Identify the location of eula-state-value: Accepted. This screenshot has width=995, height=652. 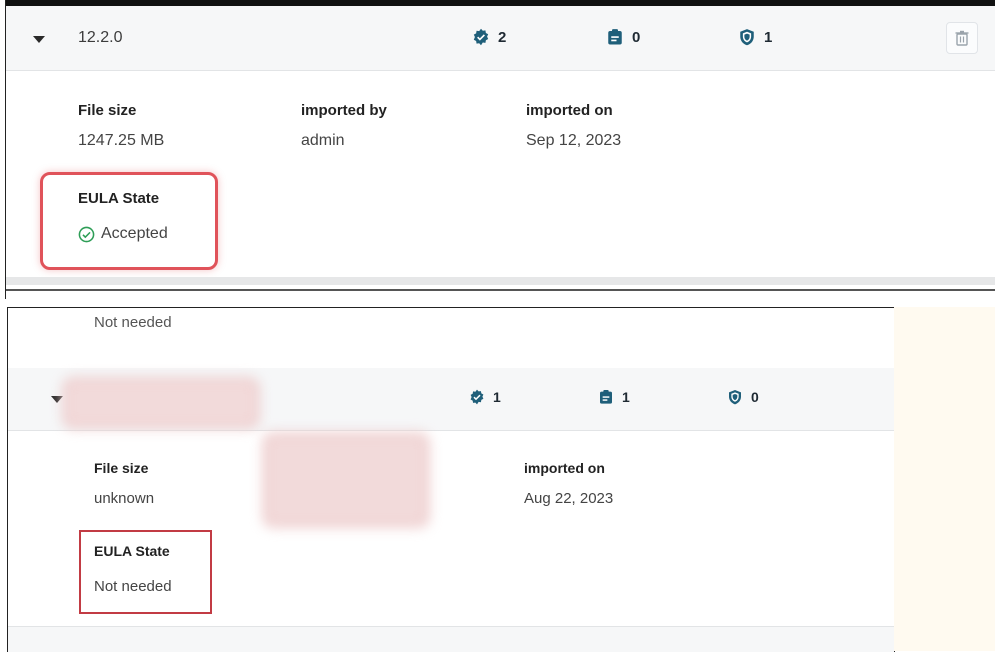
(123, 234).